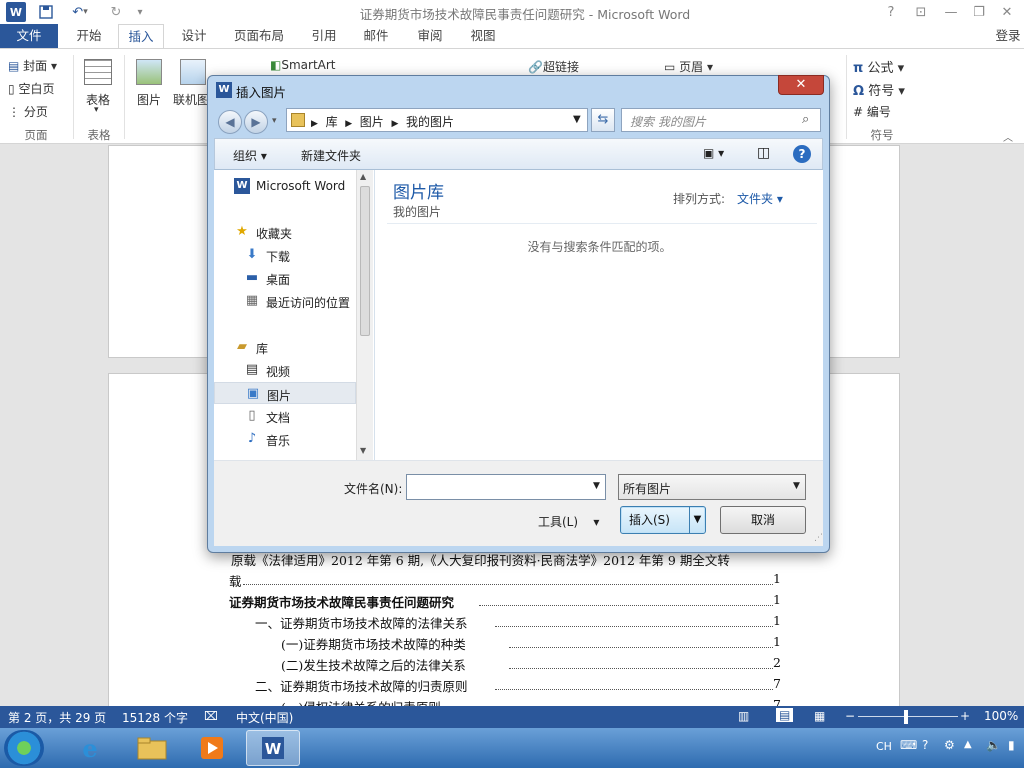  What do you see at coordinates (376, 36) in the screenshot?
I see `tab-mailings: 邮件` at bounding box center [376, 36].